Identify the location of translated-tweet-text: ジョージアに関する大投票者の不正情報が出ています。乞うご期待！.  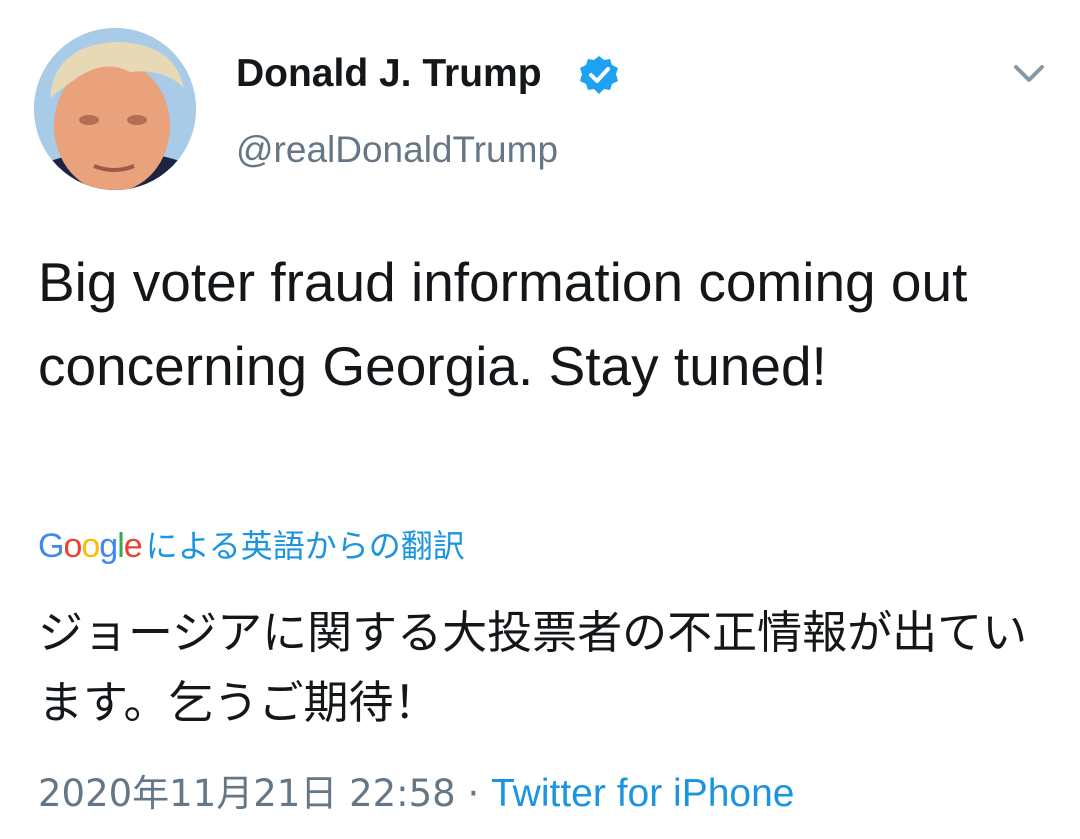
(533, 667).